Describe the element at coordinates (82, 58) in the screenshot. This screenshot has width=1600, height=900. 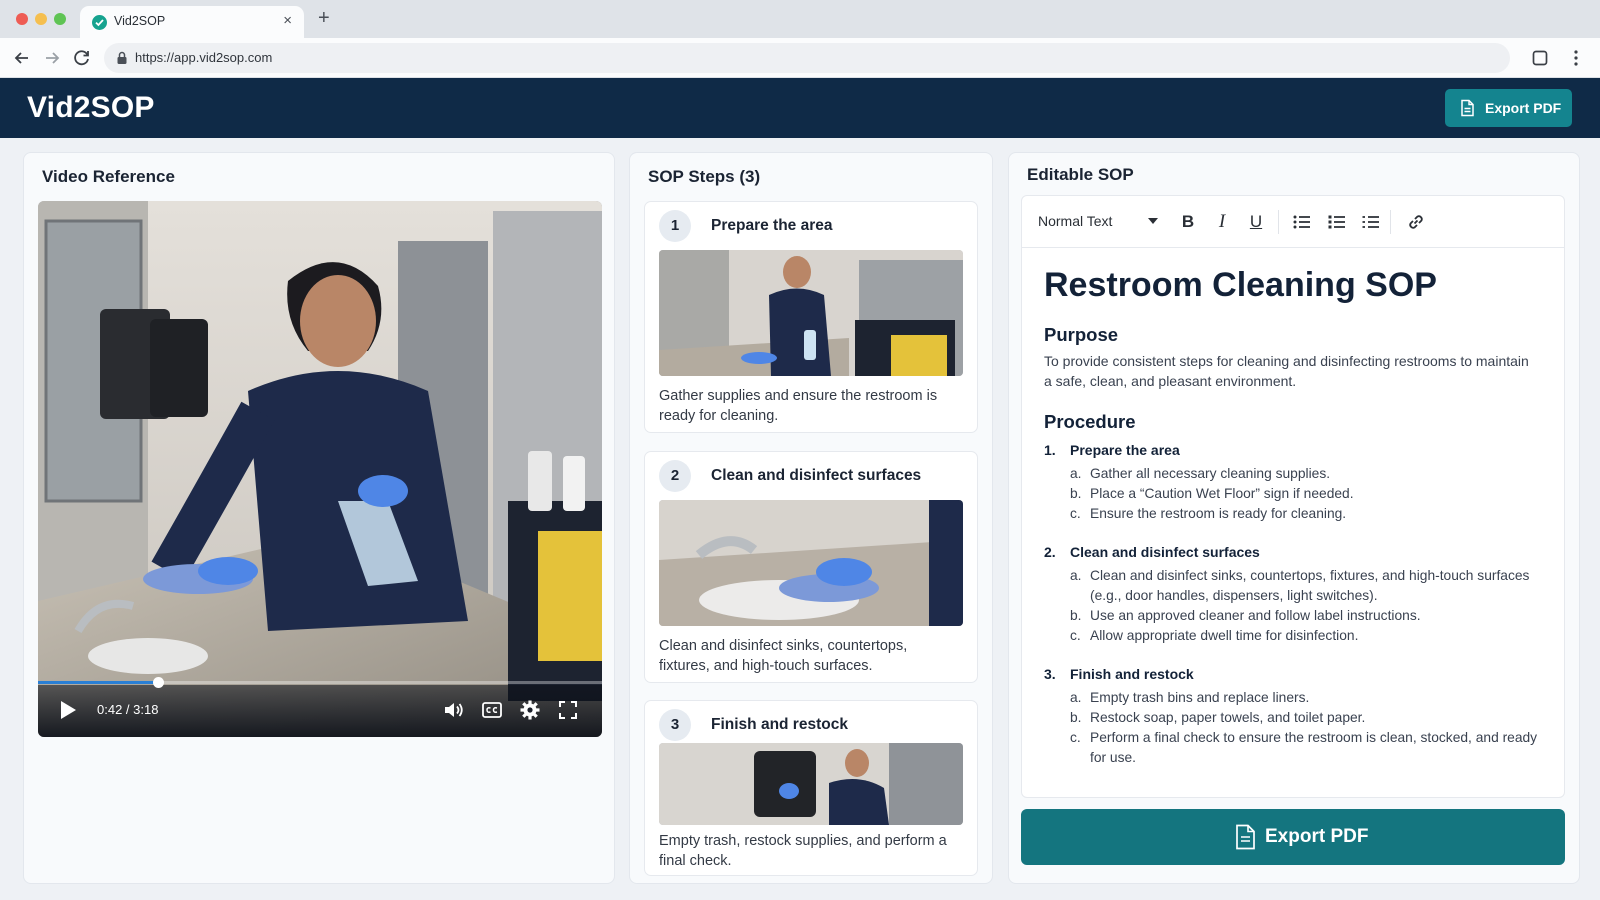
I see `reload-icon` at that location.